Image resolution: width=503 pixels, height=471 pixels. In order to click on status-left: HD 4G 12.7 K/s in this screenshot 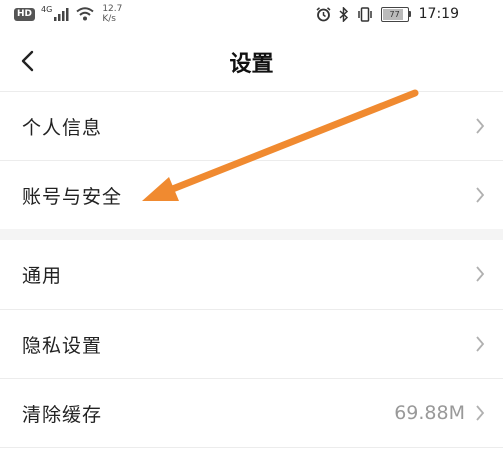, I will do `click(68, 14)`.